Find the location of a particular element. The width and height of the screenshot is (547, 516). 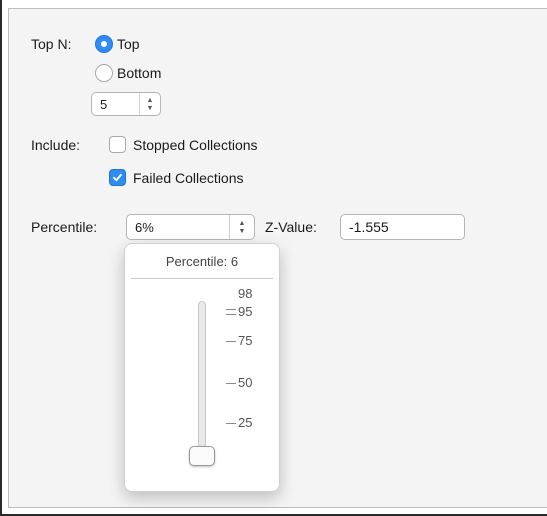

slider-label-95: 95 is located at coordinates (245, 311).